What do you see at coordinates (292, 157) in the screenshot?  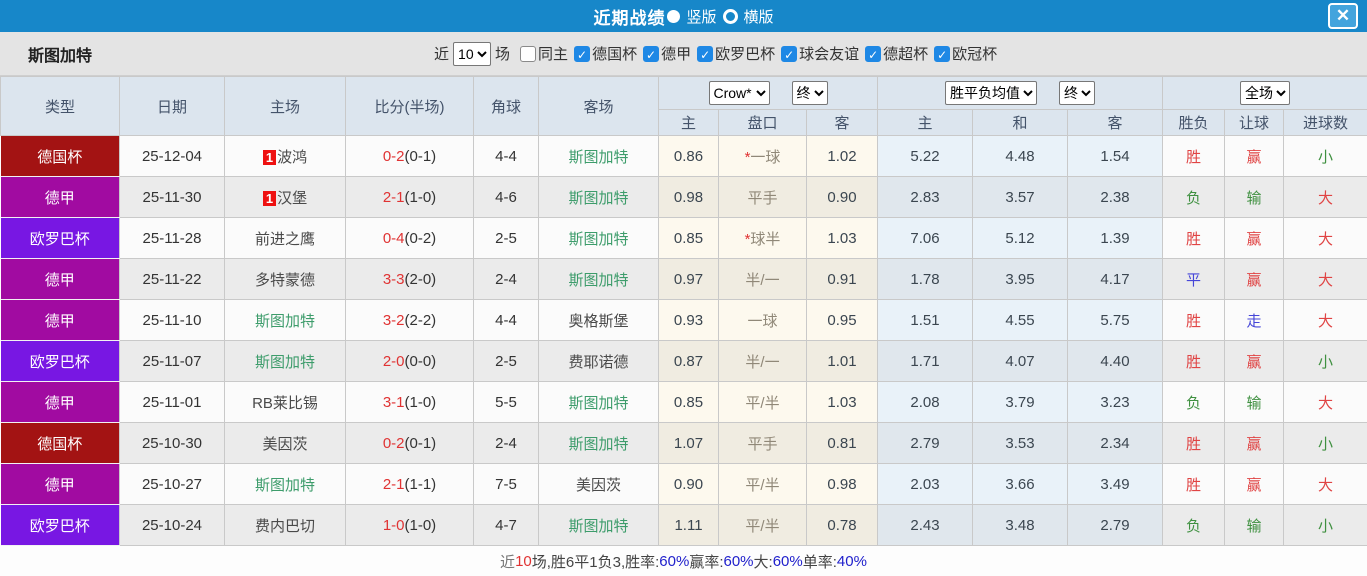 I see `home-team-name: 波鸿` at bounding box center [292, 157].